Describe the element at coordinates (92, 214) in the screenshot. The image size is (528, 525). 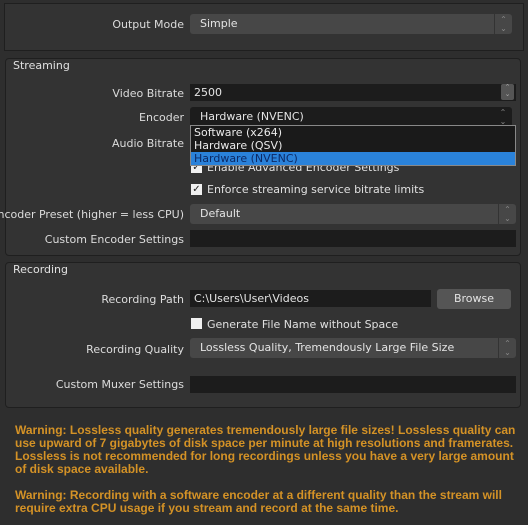
I see `encoder-preset-label: Encoder Preset (higher = less CPU)` at that location.